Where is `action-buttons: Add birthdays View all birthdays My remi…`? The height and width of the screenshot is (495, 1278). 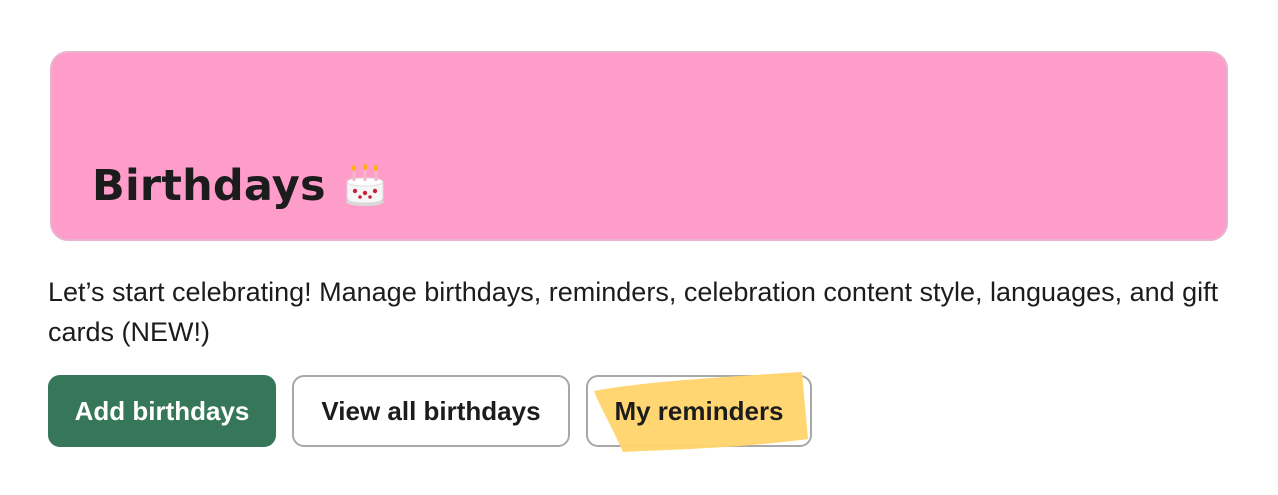
action-buttons: Add birthdays View all birthdays My remi… is located at coordinates (430, 412).